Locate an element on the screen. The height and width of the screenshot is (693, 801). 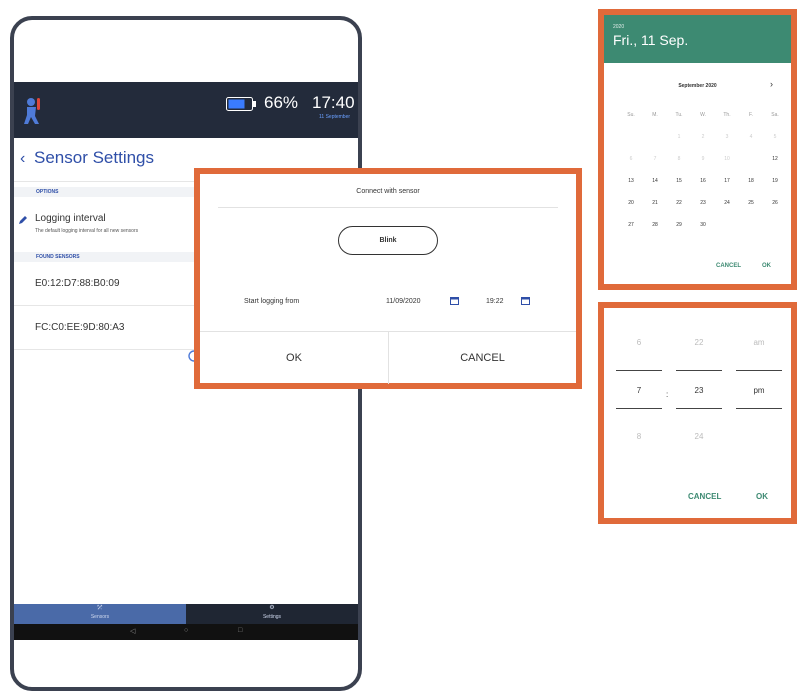
calendar-day: 1 is located at coordinates (679, 137).